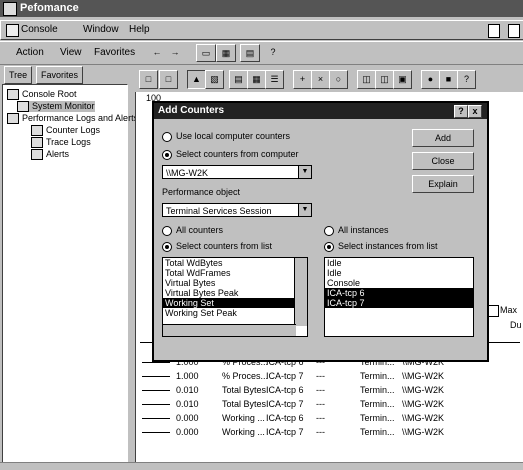 The image size is (523, 470). I want to click on update-icon: ■, so click(448, 79).